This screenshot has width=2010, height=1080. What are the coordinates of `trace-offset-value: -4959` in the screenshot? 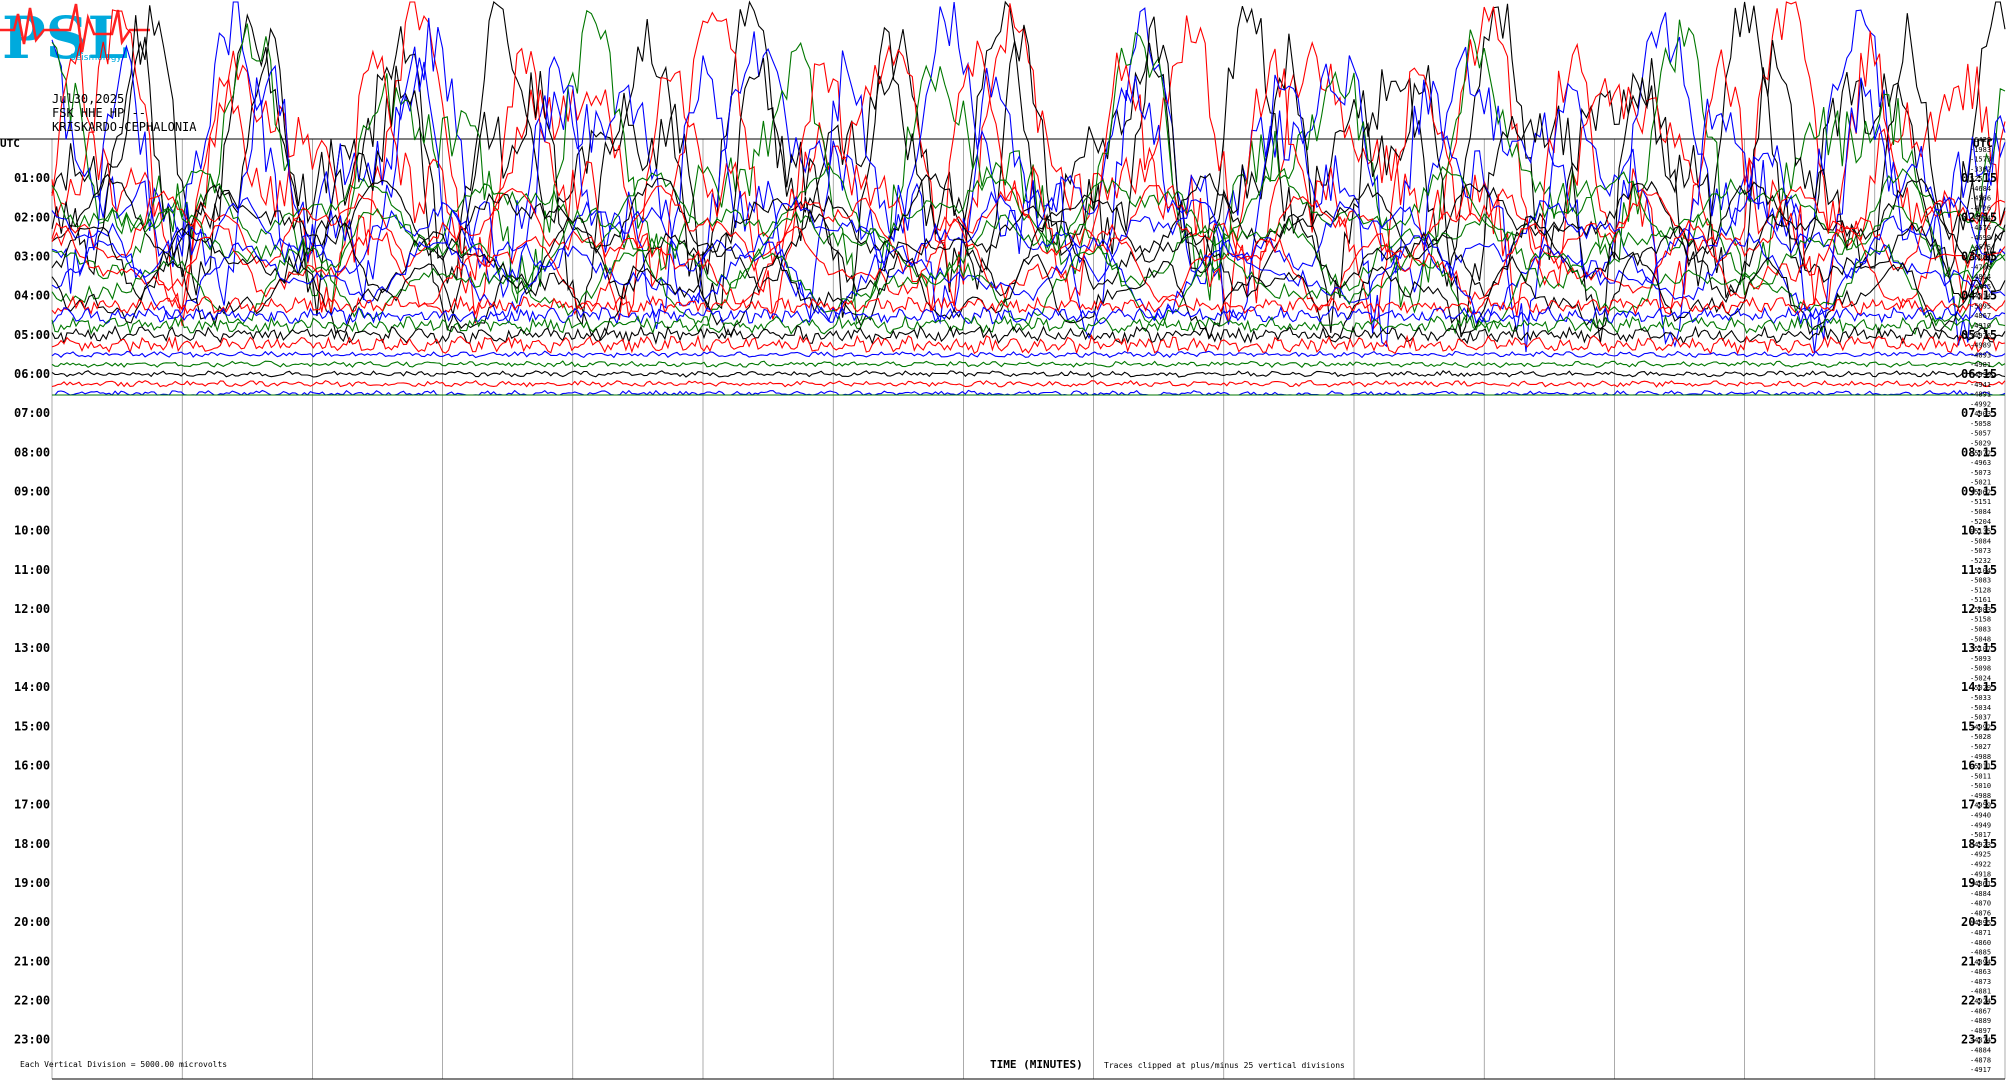 It's located at (1980, 806).